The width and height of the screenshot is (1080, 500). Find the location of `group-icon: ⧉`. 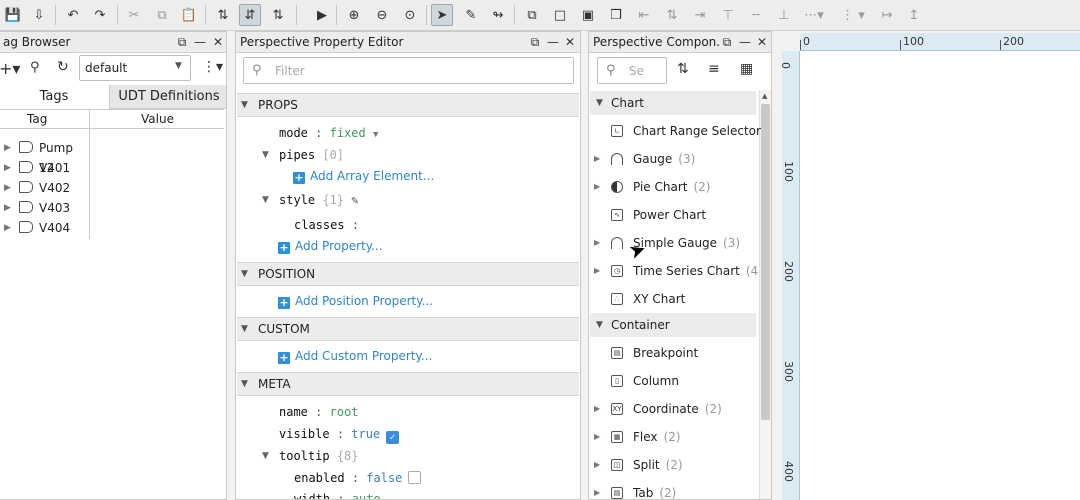

group-icon: ⧉ is located at coordinates (532, 15).